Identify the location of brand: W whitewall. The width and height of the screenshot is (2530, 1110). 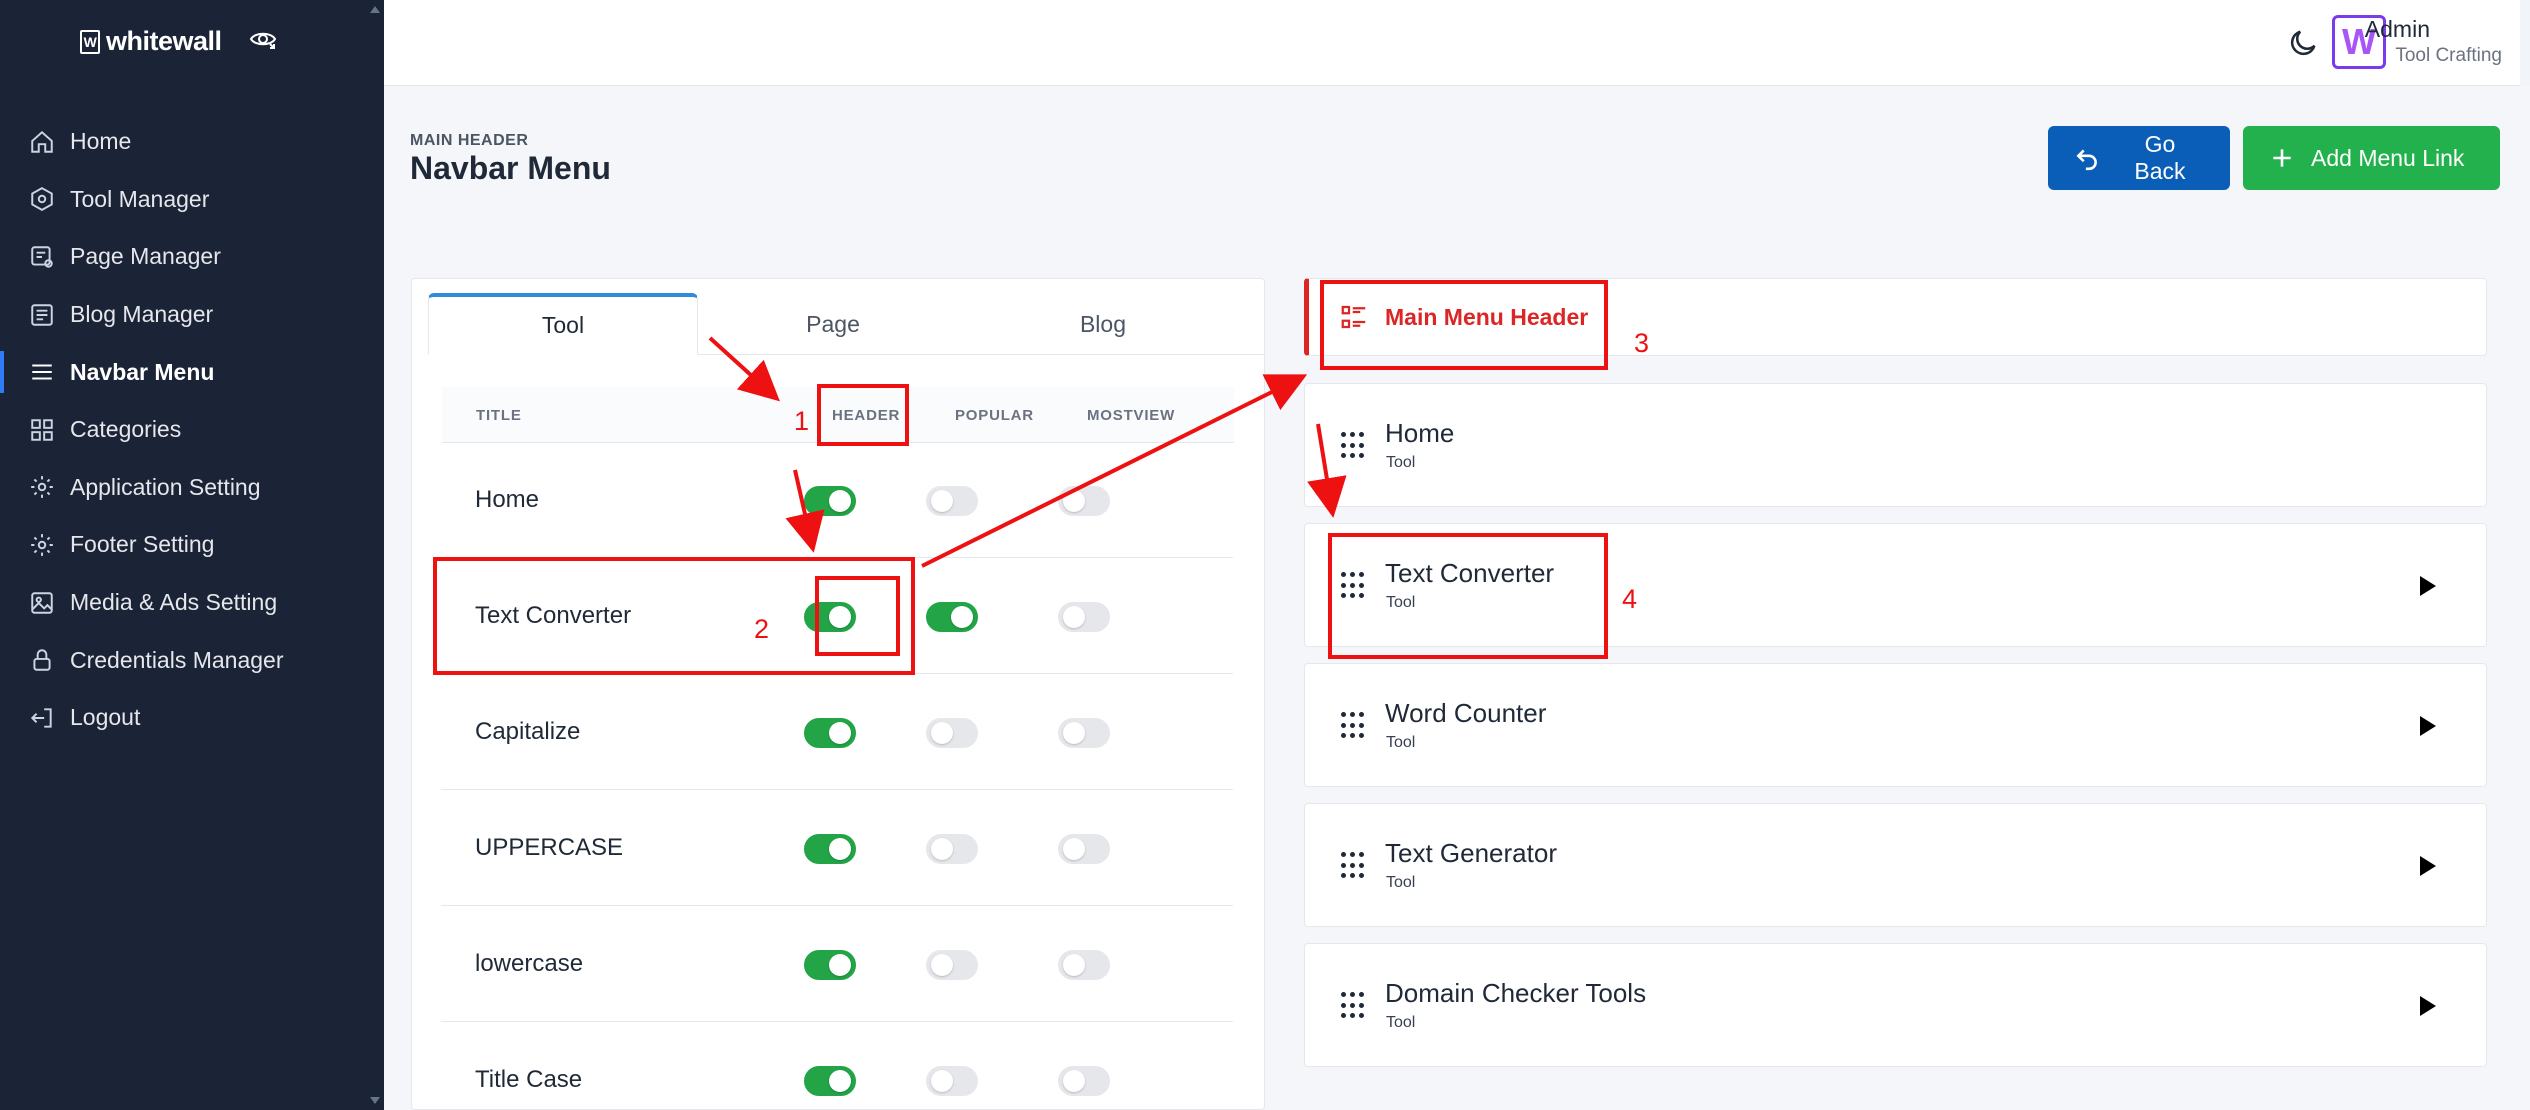
(179, 41).